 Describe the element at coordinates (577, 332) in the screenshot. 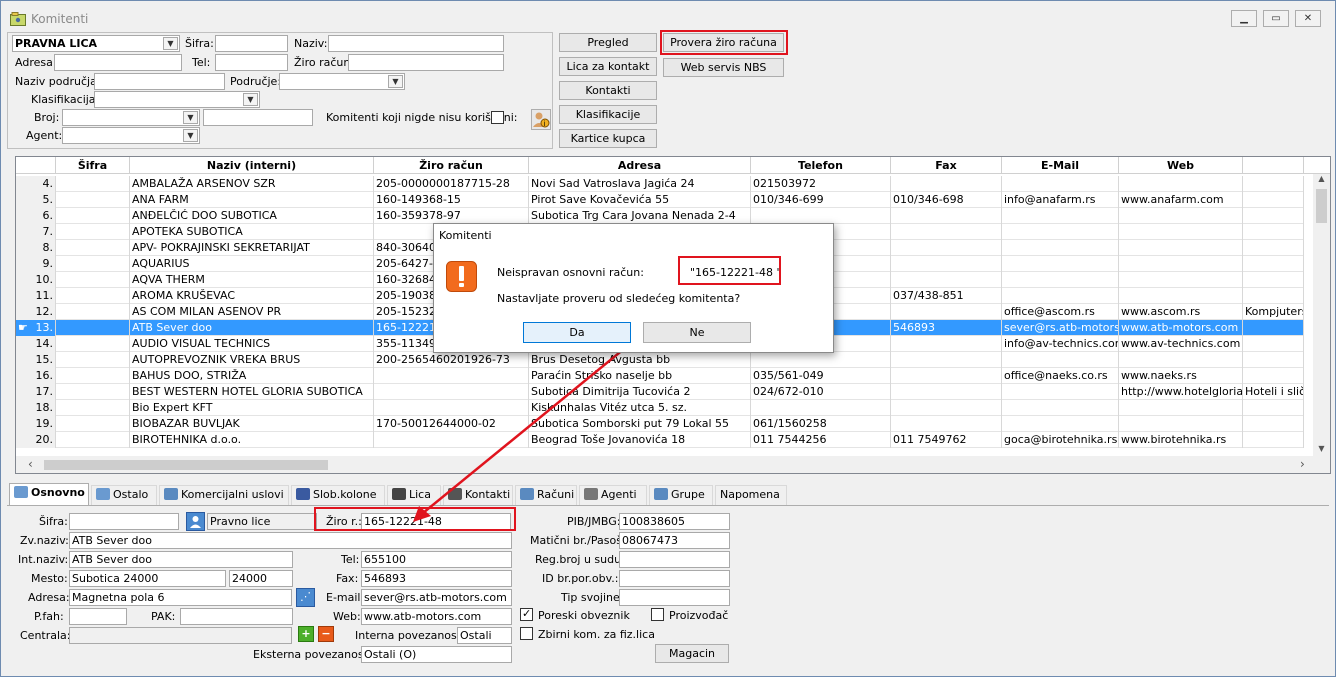

I see `dialog-yes-button: Da` at that location.